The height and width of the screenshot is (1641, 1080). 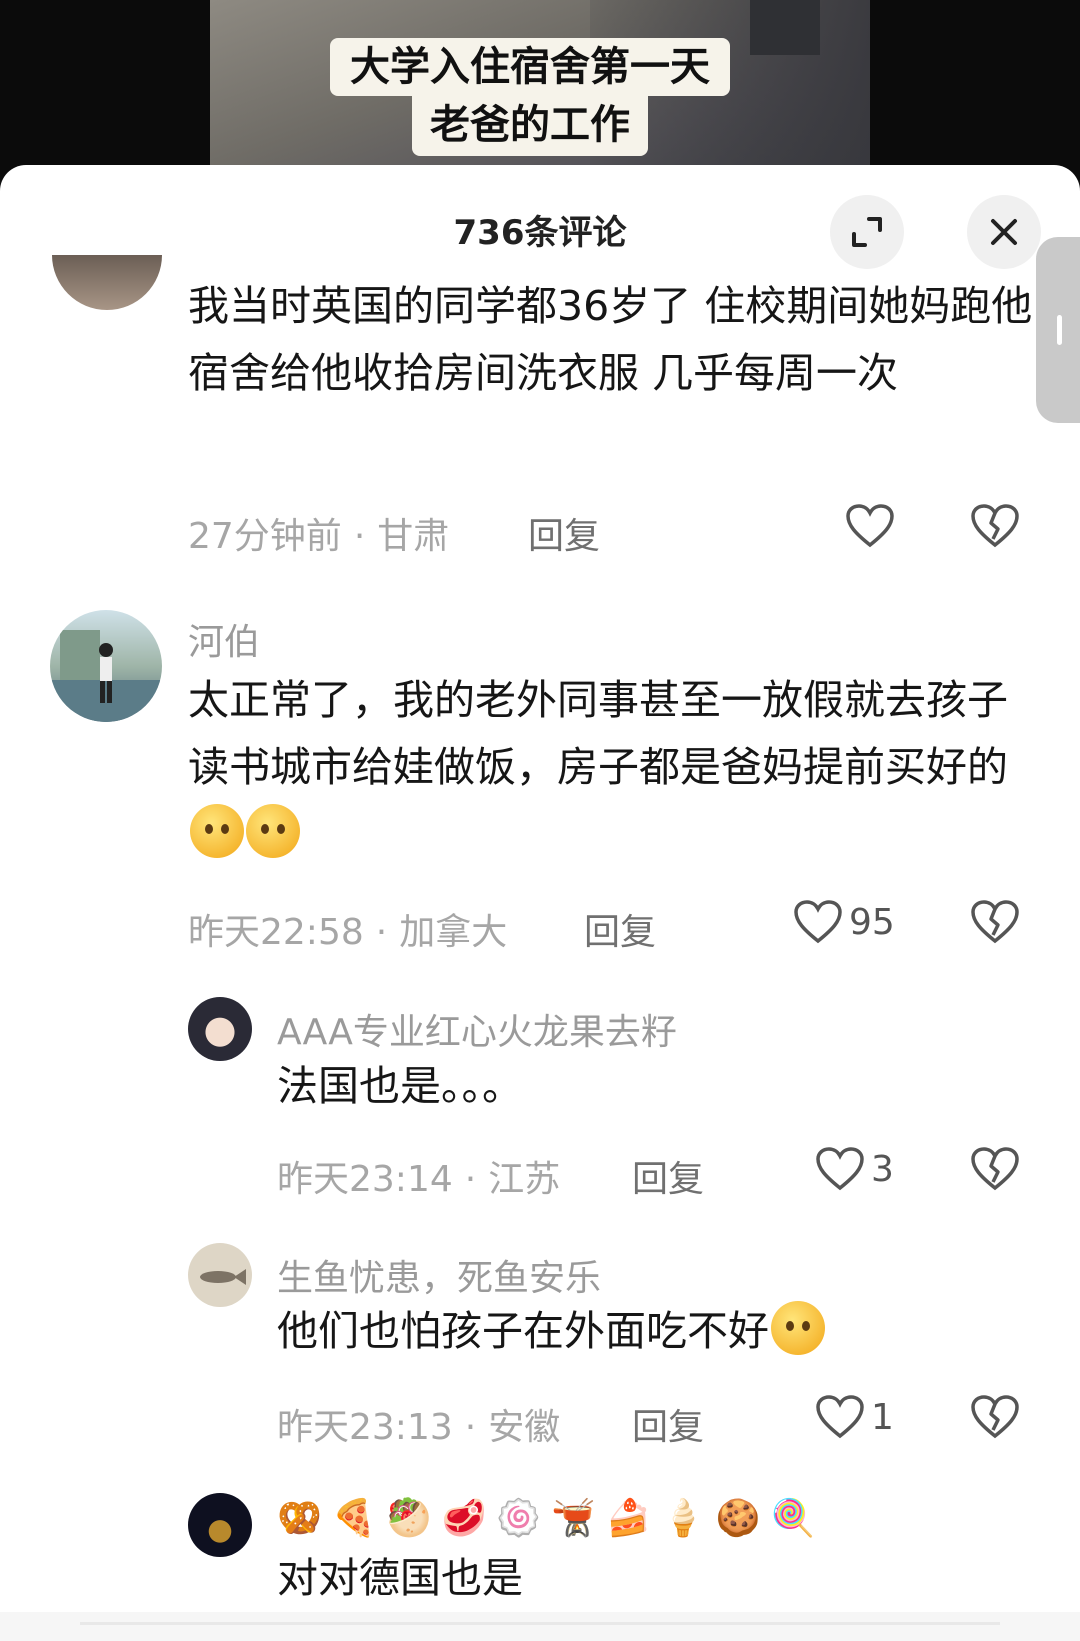 I want to click on bottom-bar, so click(x=540, y=1626).